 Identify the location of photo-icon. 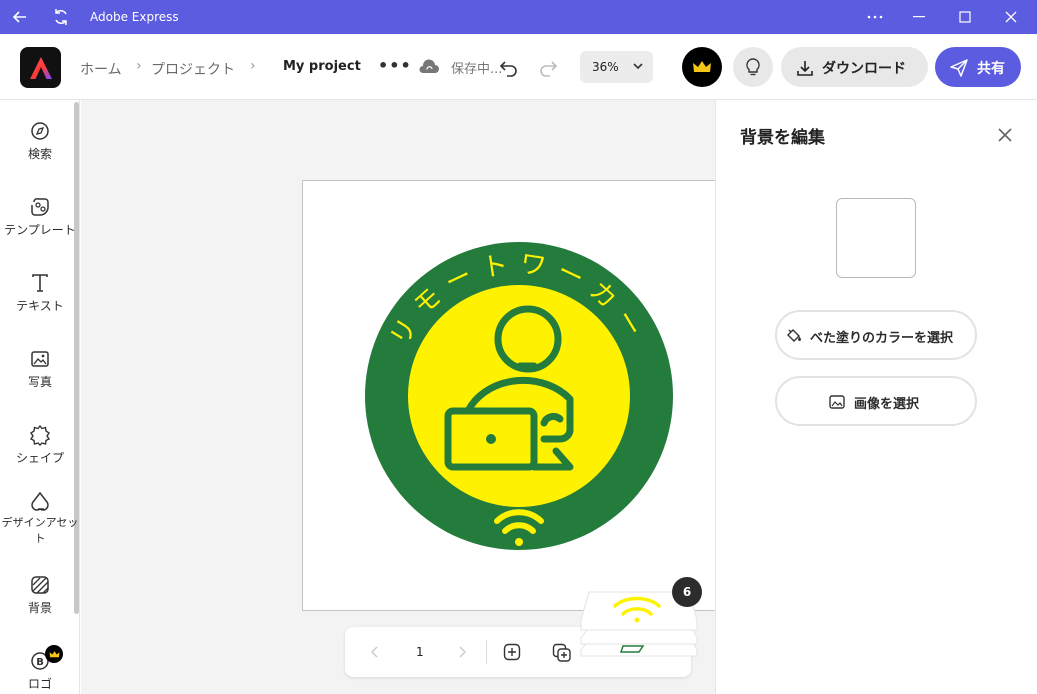
(40, 359).